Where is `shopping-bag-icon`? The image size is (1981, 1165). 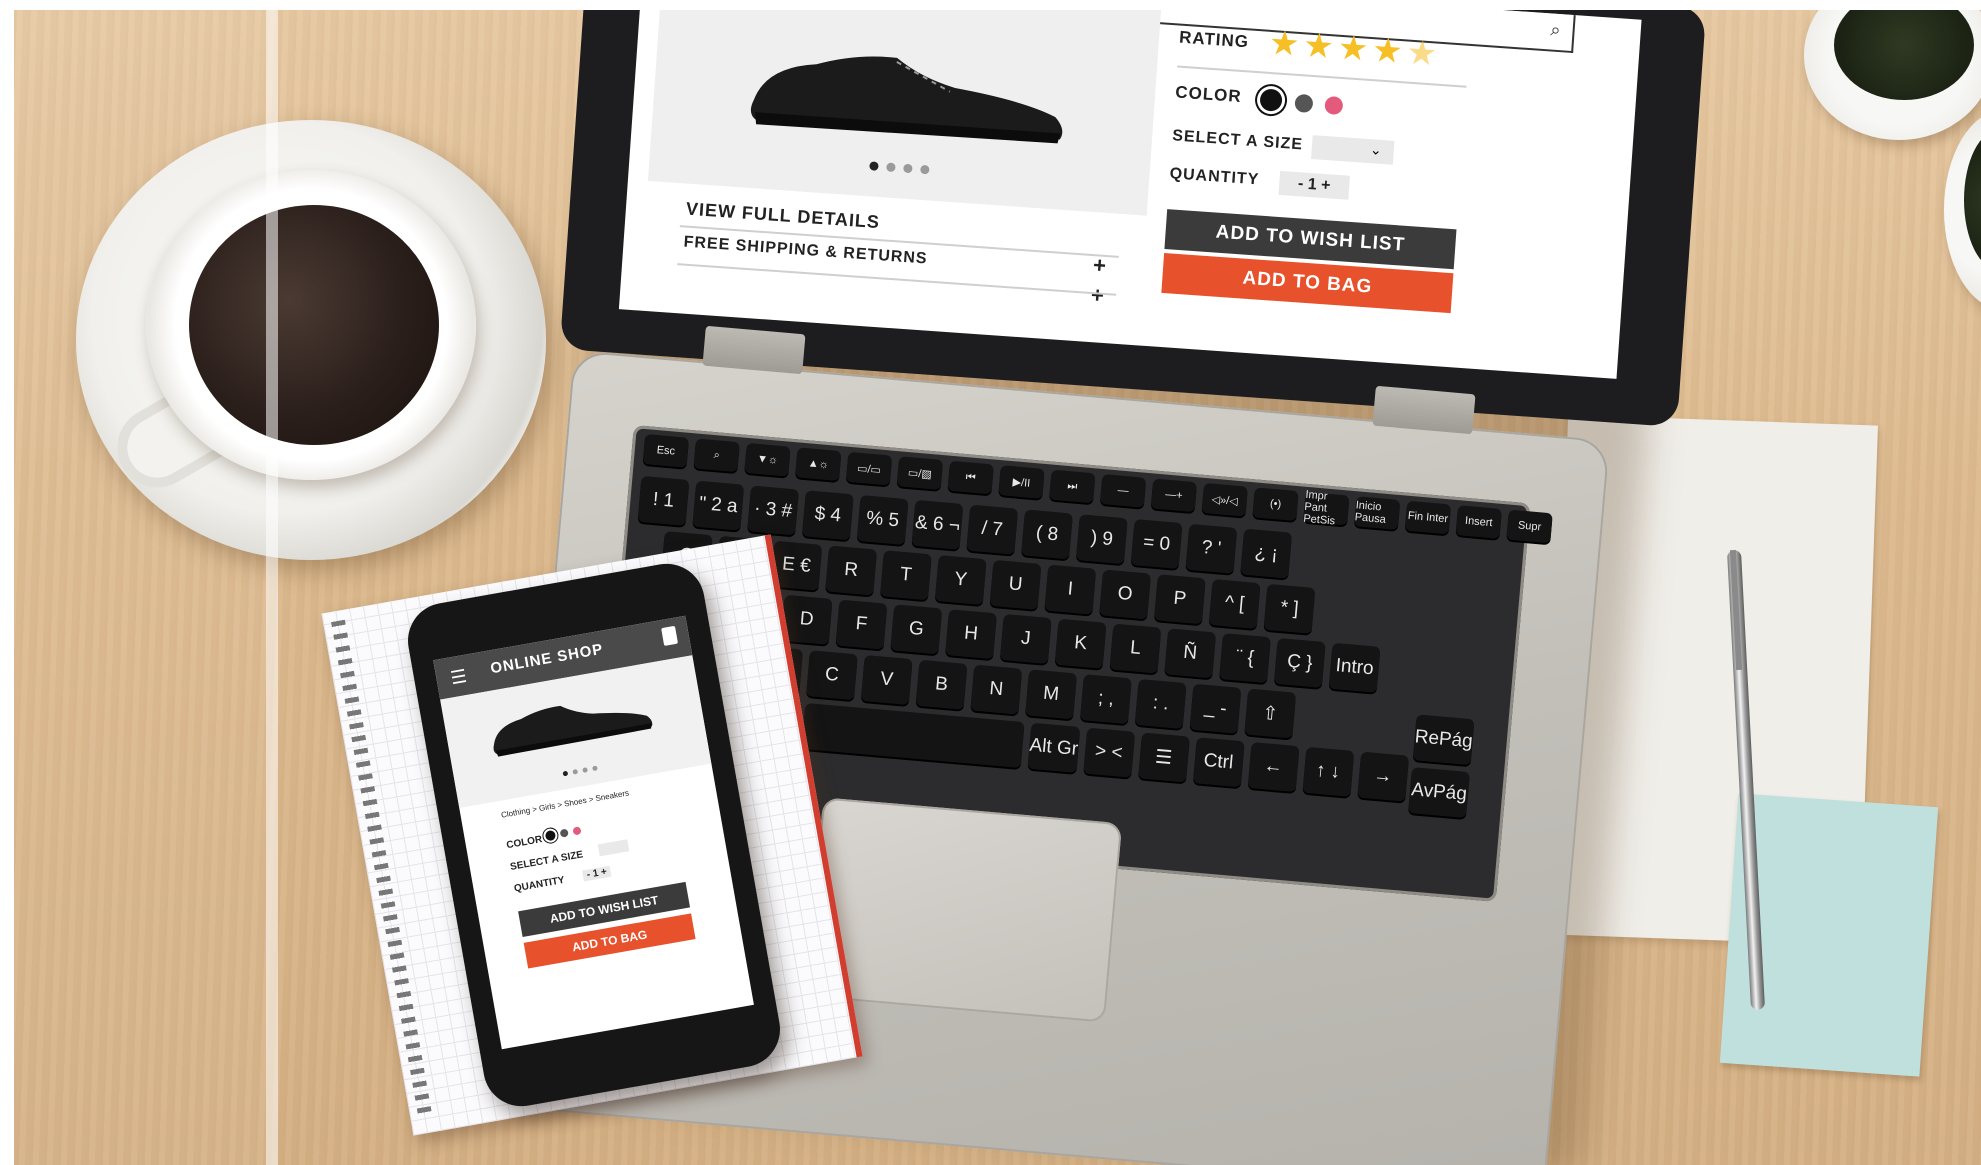 shopping-bag-icon is located at coordinates (670, 635).